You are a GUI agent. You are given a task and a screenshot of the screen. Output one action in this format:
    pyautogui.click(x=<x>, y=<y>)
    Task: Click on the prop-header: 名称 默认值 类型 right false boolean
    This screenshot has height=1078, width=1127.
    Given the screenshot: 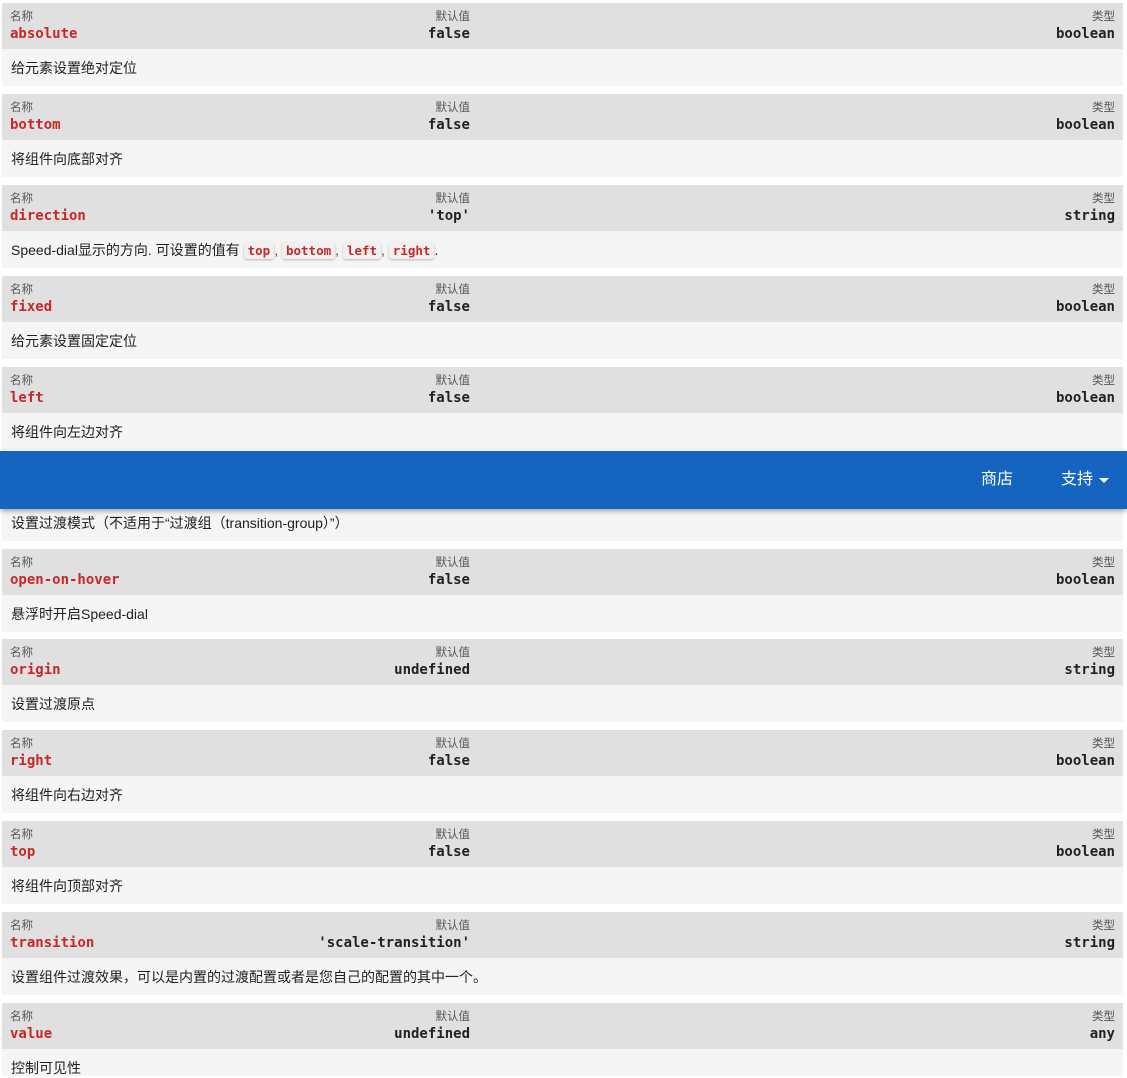 What is the action you would take?
    pyautogui.click(x=562, y=753)
    